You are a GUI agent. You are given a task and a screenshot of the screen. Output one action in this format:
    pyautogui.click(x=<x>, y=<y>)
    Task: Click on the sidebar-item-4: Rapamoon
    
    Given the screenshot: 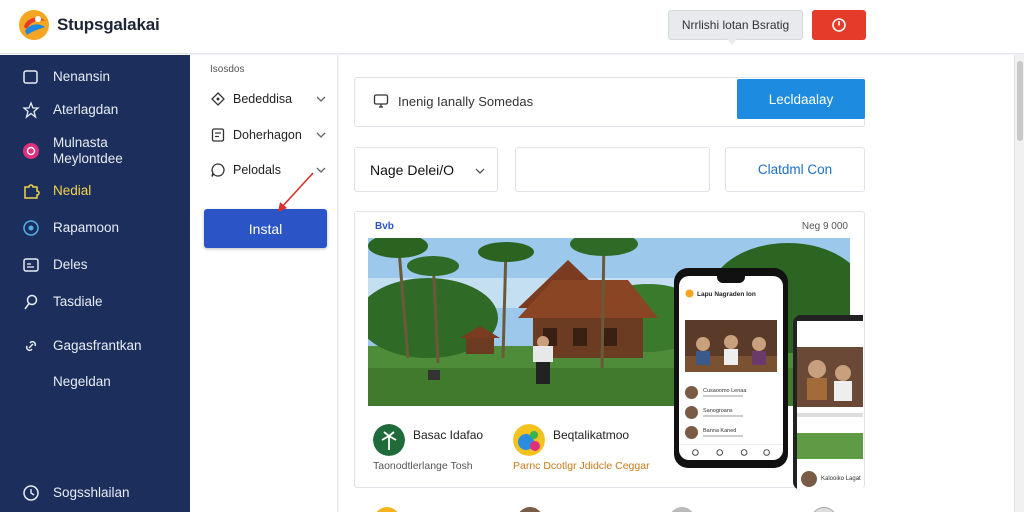 What is the action you would take?
    pyautogui.click(x=95, y=228)
    